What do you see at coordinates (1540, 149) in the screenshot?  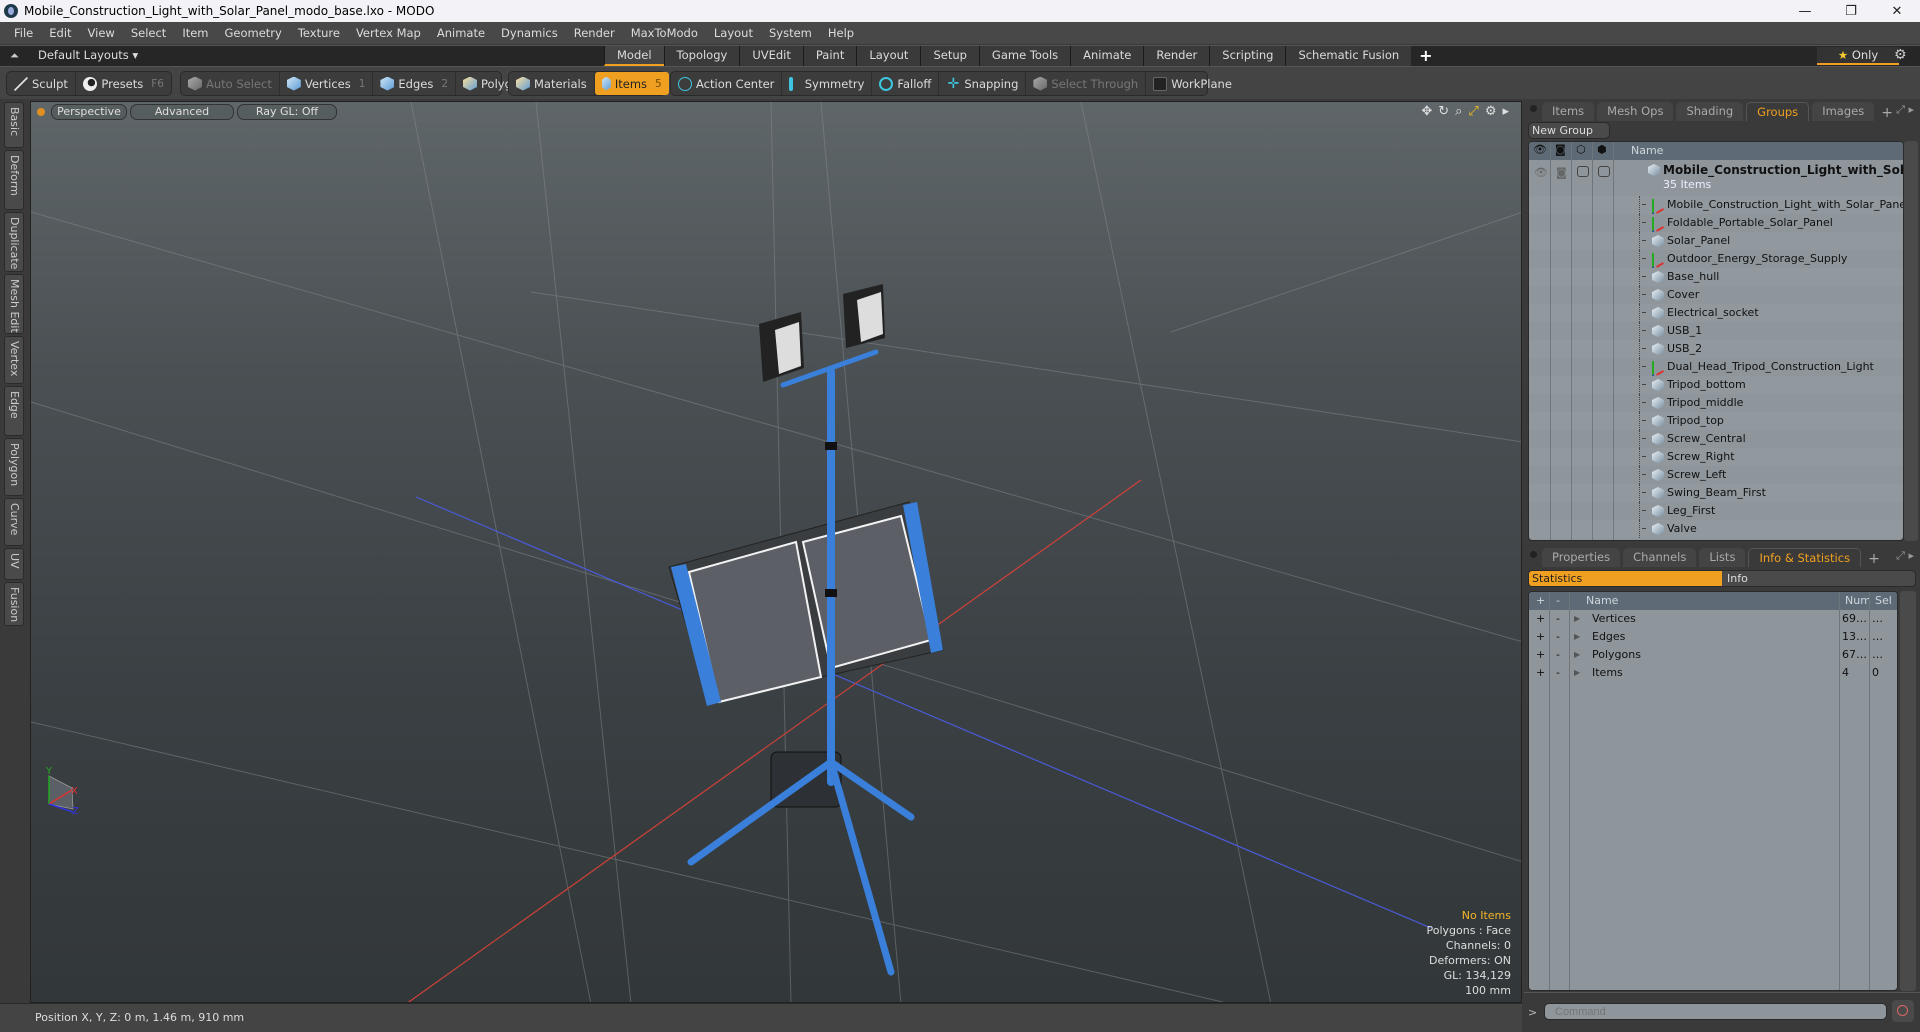 I see `visibility-column-icon: 👁` at bounding box center [1540, 149].